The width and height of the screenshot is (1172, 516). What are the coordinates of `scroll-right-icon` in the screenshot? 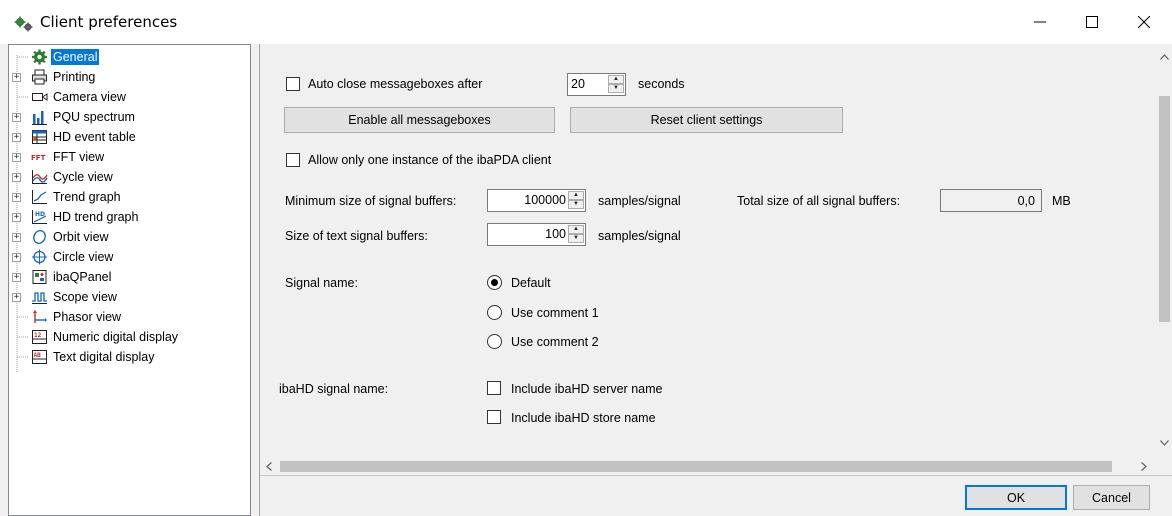 It's located at (1144, 466).